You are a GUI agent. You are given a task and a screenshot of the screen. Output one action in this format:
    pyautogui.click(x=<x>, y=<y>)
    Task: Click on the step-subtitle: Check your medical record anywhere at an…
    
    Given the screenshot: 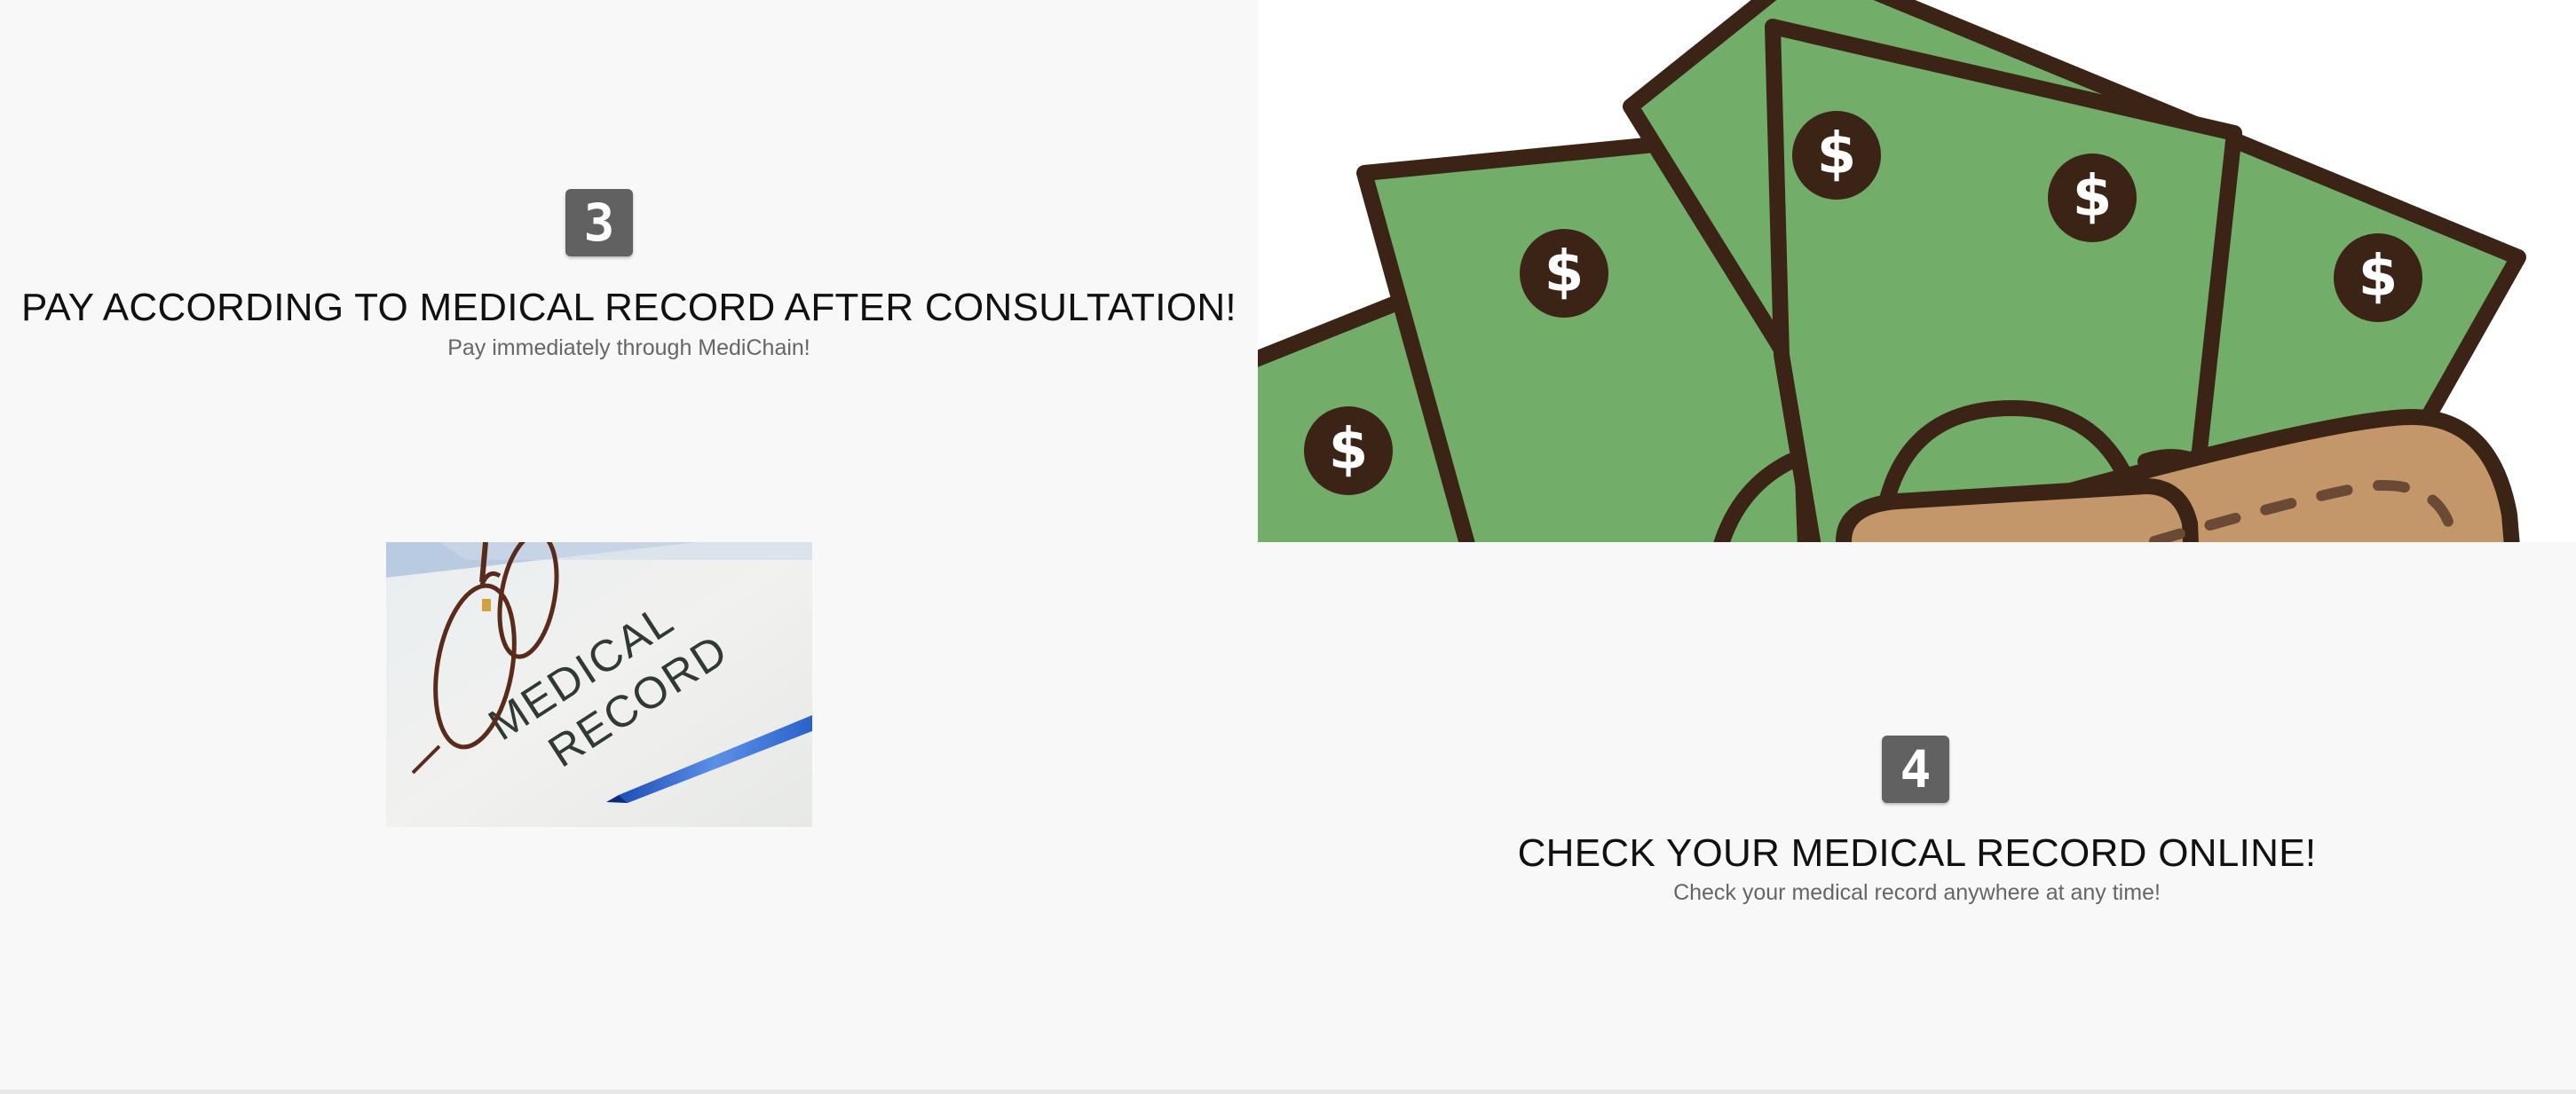 What is the action you would take?
    pyautogui.click(x=1917, y=892)
    